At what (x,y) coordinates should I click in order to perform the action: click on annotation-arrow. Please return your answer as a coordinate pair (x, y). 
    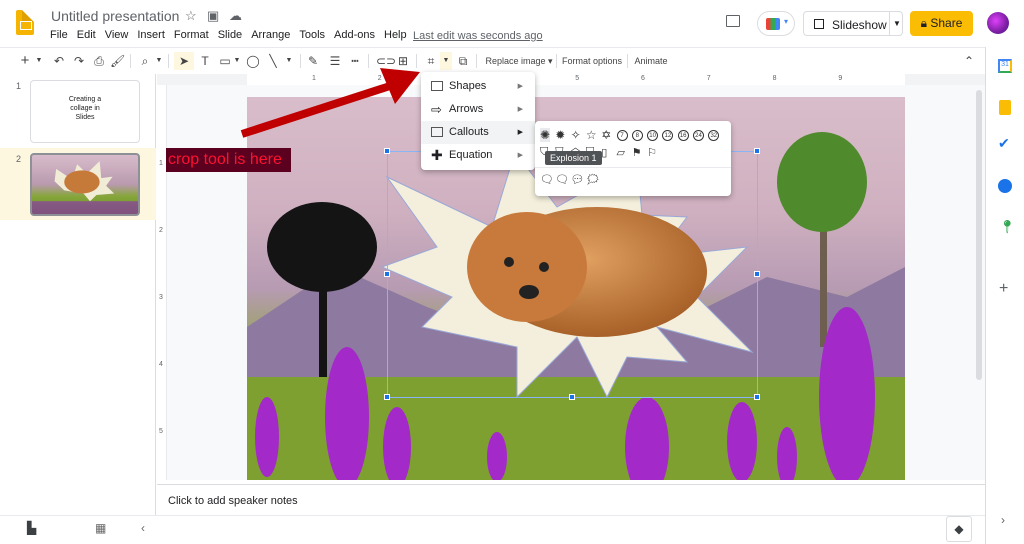
    Looking at the image, I should click on (330, 103).